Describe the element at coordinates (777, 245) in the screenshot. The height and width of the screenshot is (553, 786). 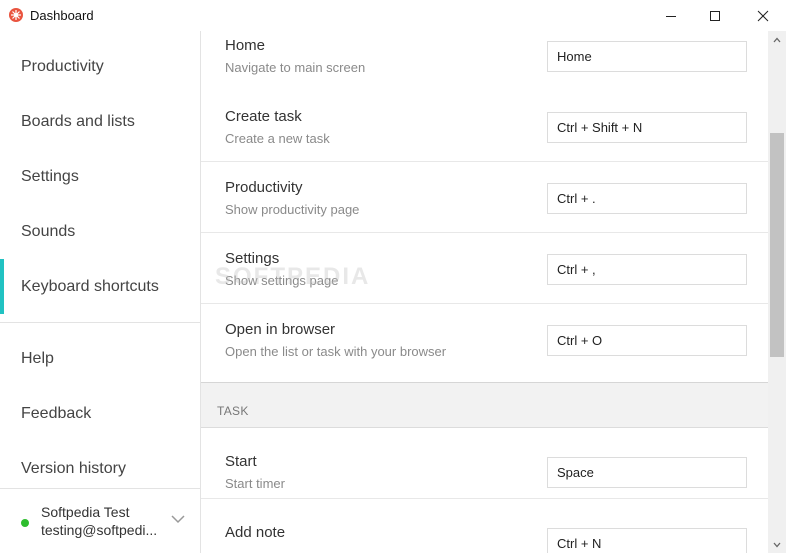
I see `scroll-thumb` at that location.